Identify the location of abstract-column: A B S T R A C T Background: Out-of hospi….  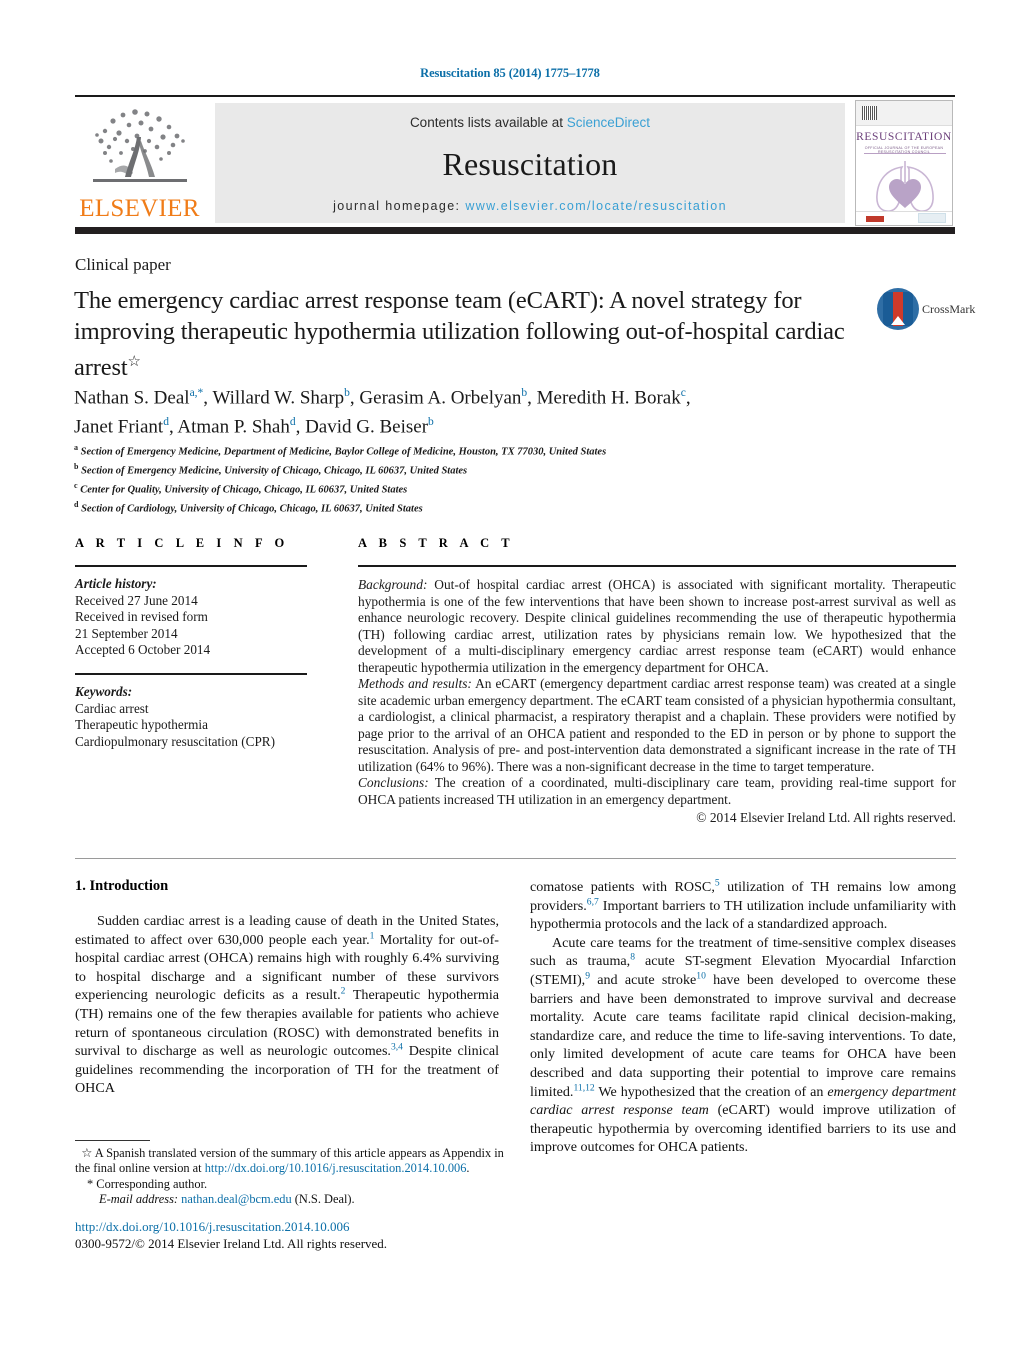
(657, 681).